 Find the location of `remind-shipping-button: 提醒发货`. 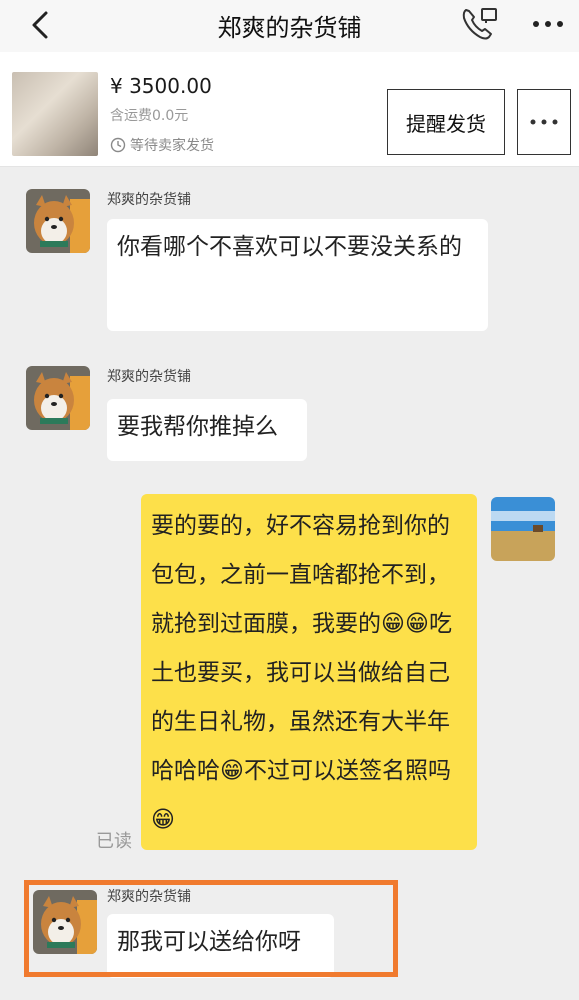

remind-shipping-button: 提醒发货 is located at coordinates (446, 122).